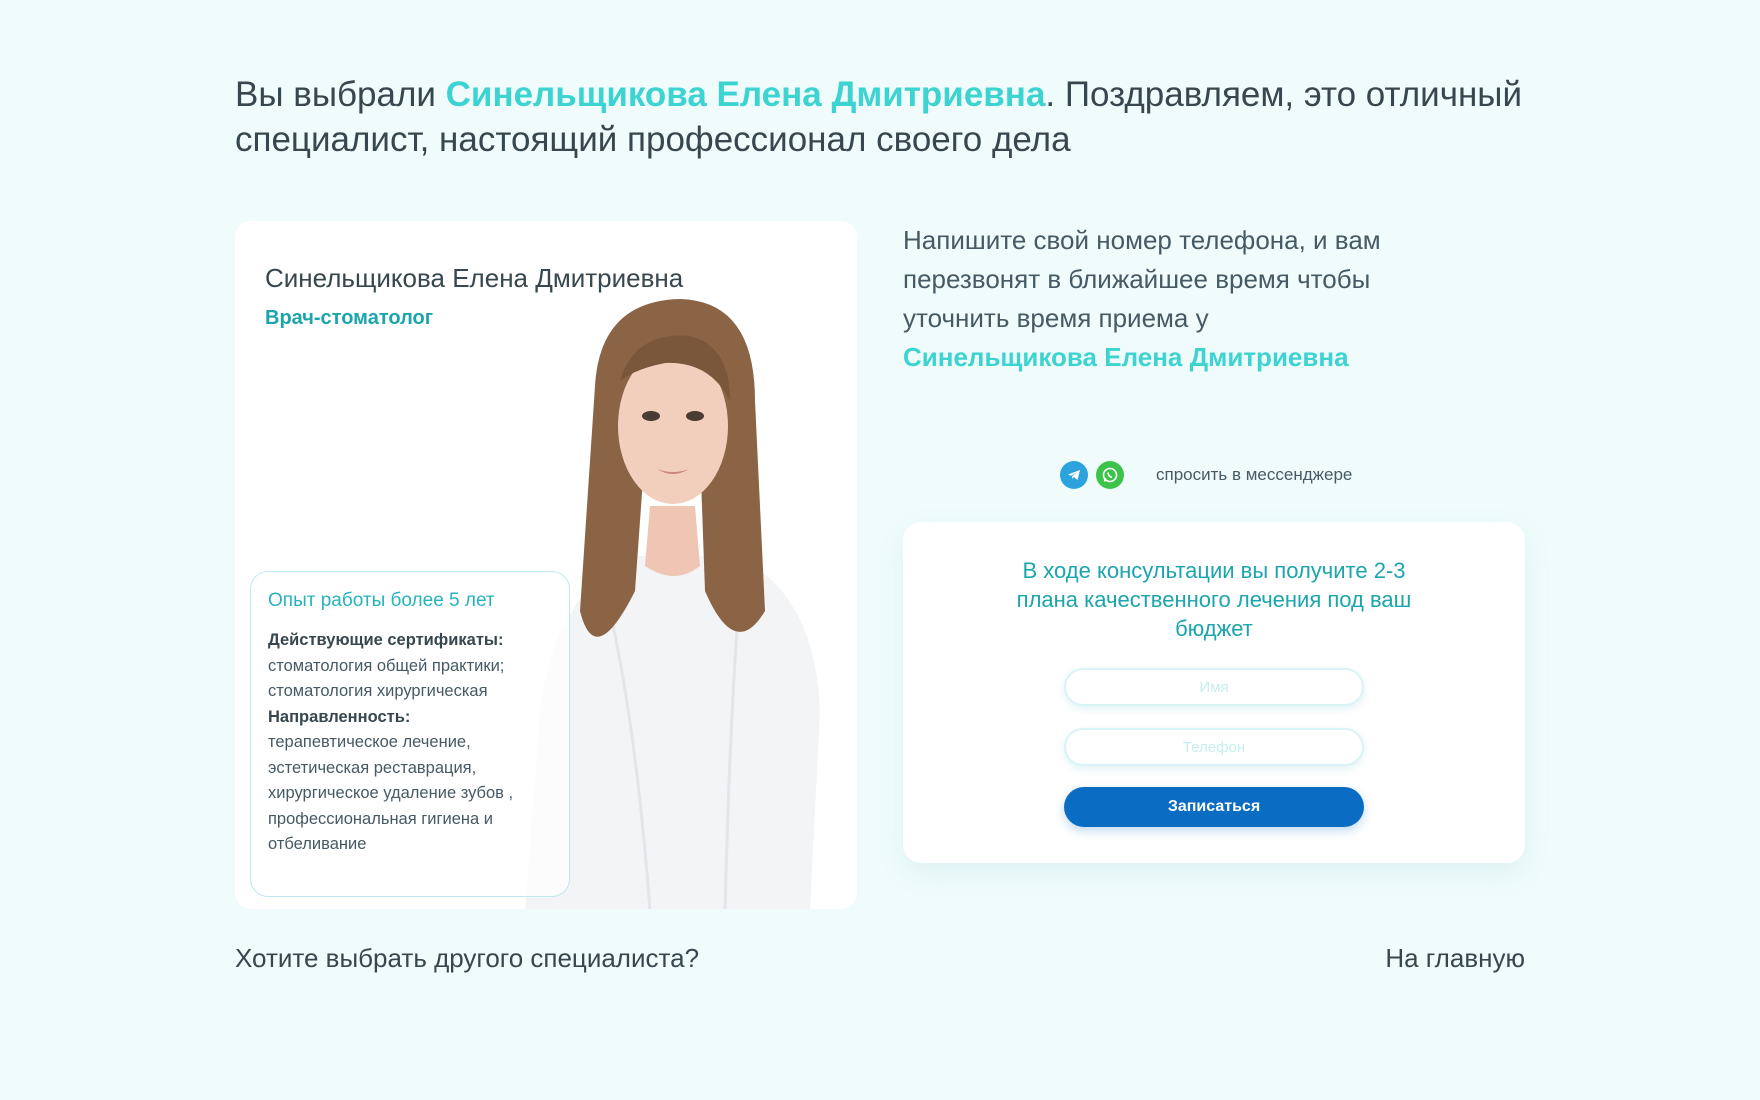  I want to click on home-link: На главную, so click(1455, 958).